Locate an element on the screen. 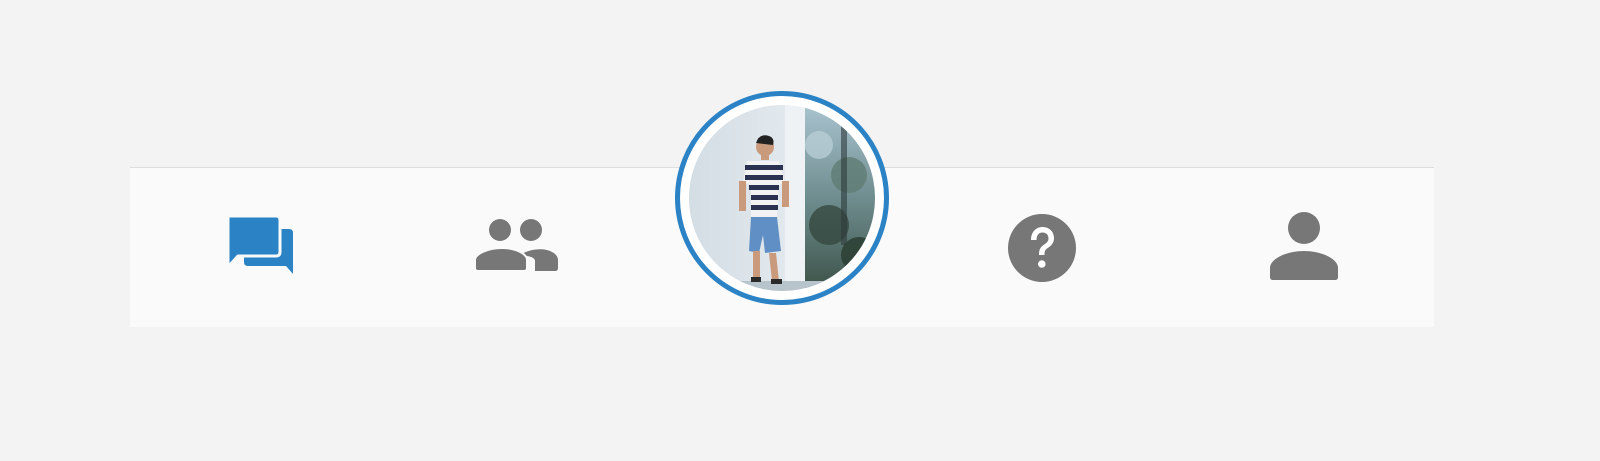 This screenshot has height=461, width=1600. people-icon is located at coordinates (516, 245).